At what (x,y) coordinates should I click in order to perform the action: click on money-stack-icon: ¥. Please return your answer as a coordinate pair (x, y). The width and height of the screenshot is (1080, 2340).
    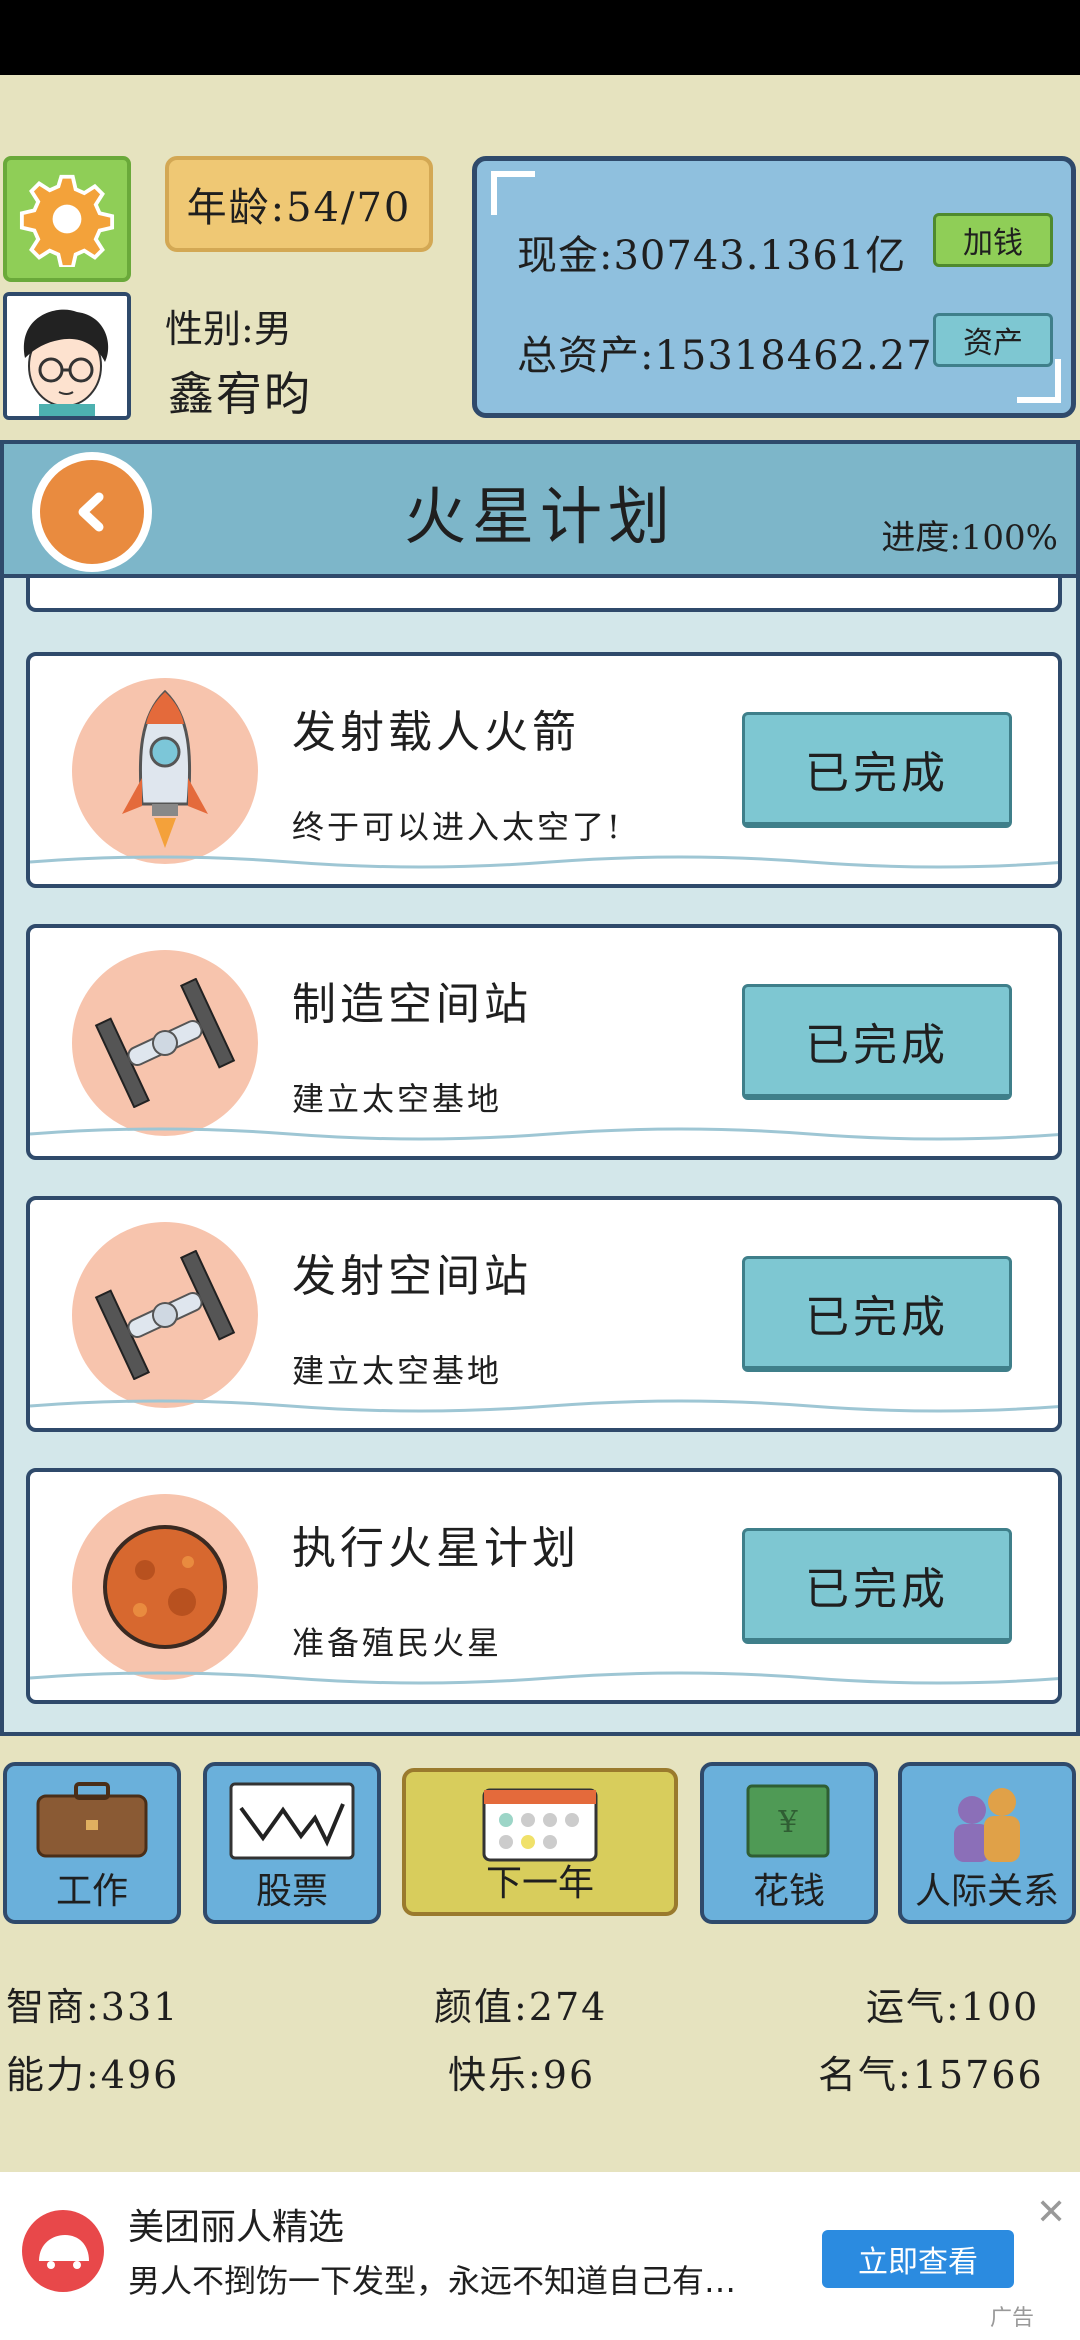
    Looking at the image, I should click on (789, 1822).